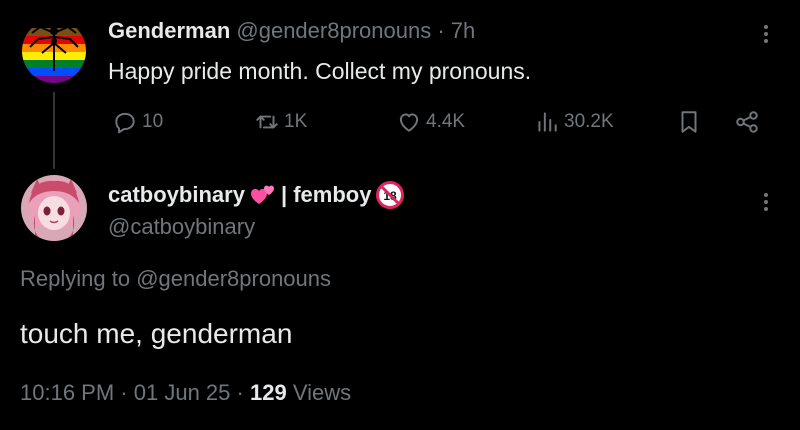 The width and height of the screenshot is (800, 430). I want to click on tweet2-views-label: Views, so click(322, 392).